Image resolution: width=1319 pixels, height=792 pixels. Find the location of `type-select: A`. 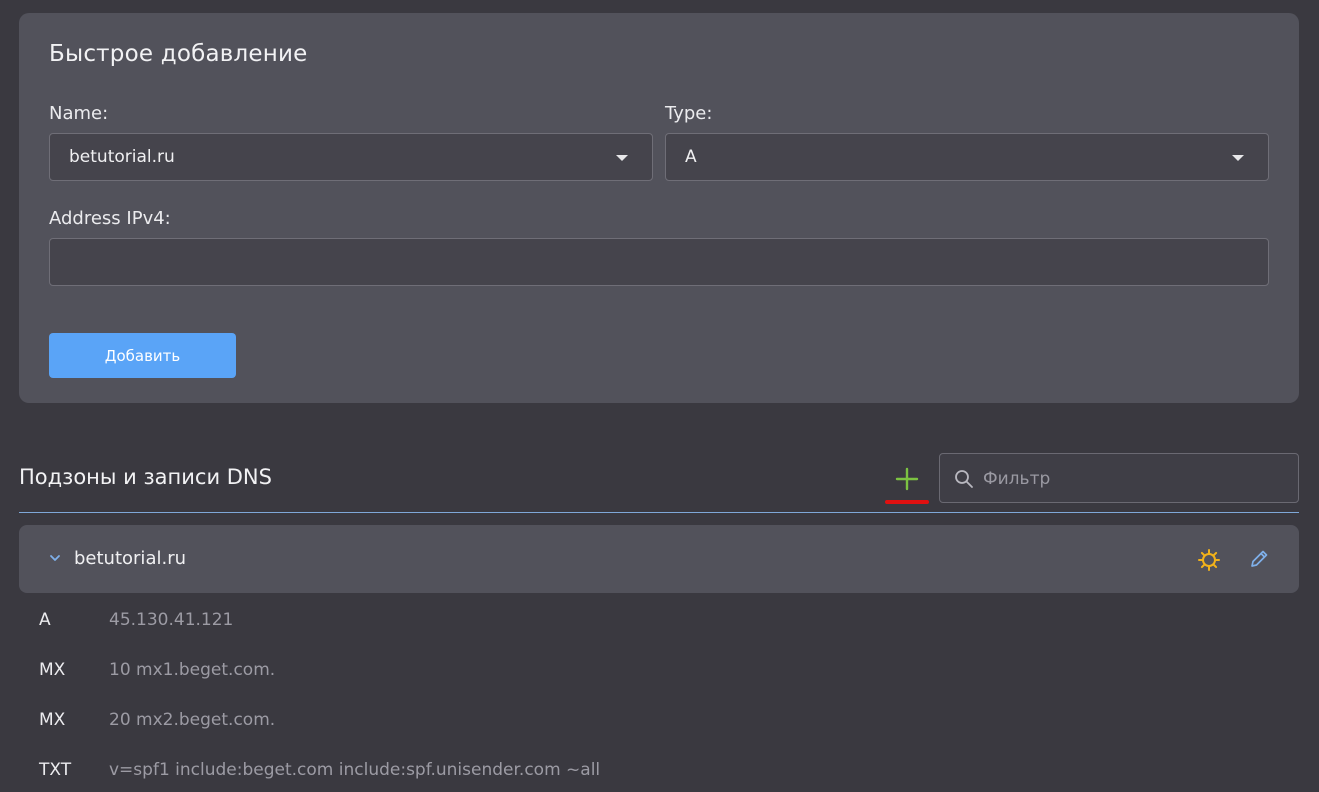

type-select: A is located at coordinates (967, 157).